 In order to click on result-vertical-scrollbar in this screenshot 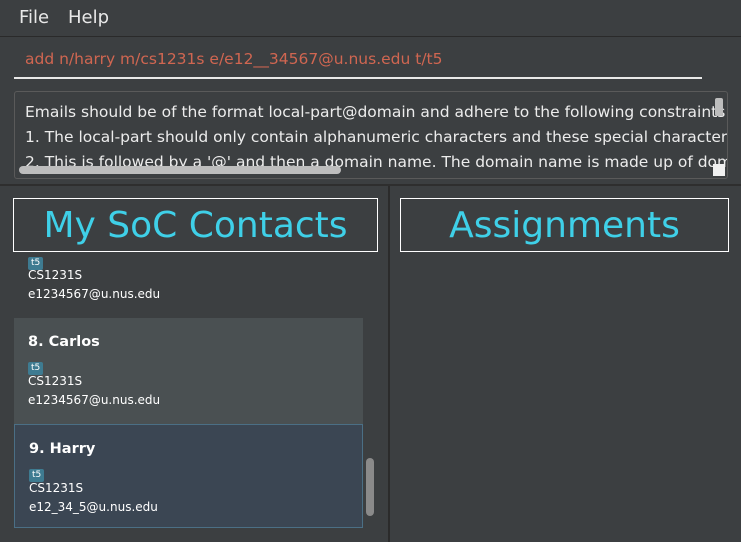, I will do `click(719, 107)`.